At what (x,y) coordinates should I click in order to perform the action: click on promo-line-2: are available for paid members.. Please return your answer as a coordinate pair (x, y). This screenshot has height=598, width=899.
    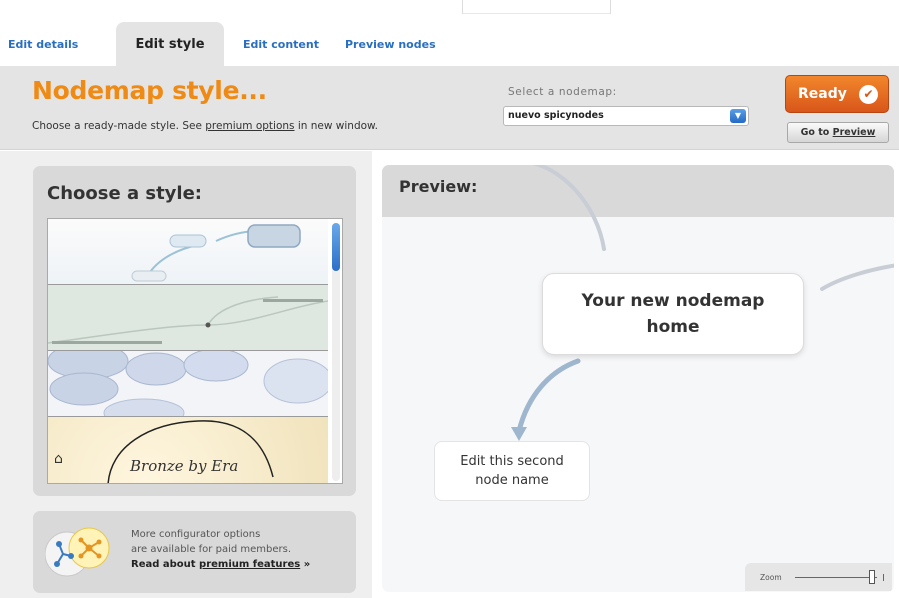
    Looking at the image, I should click on (211, 549).